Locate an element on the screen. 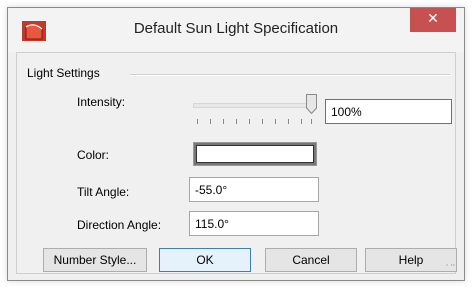 This screenshot has height=288, width=472. group-label-light-settings: Light Settings is located at coordinates (63, 73).